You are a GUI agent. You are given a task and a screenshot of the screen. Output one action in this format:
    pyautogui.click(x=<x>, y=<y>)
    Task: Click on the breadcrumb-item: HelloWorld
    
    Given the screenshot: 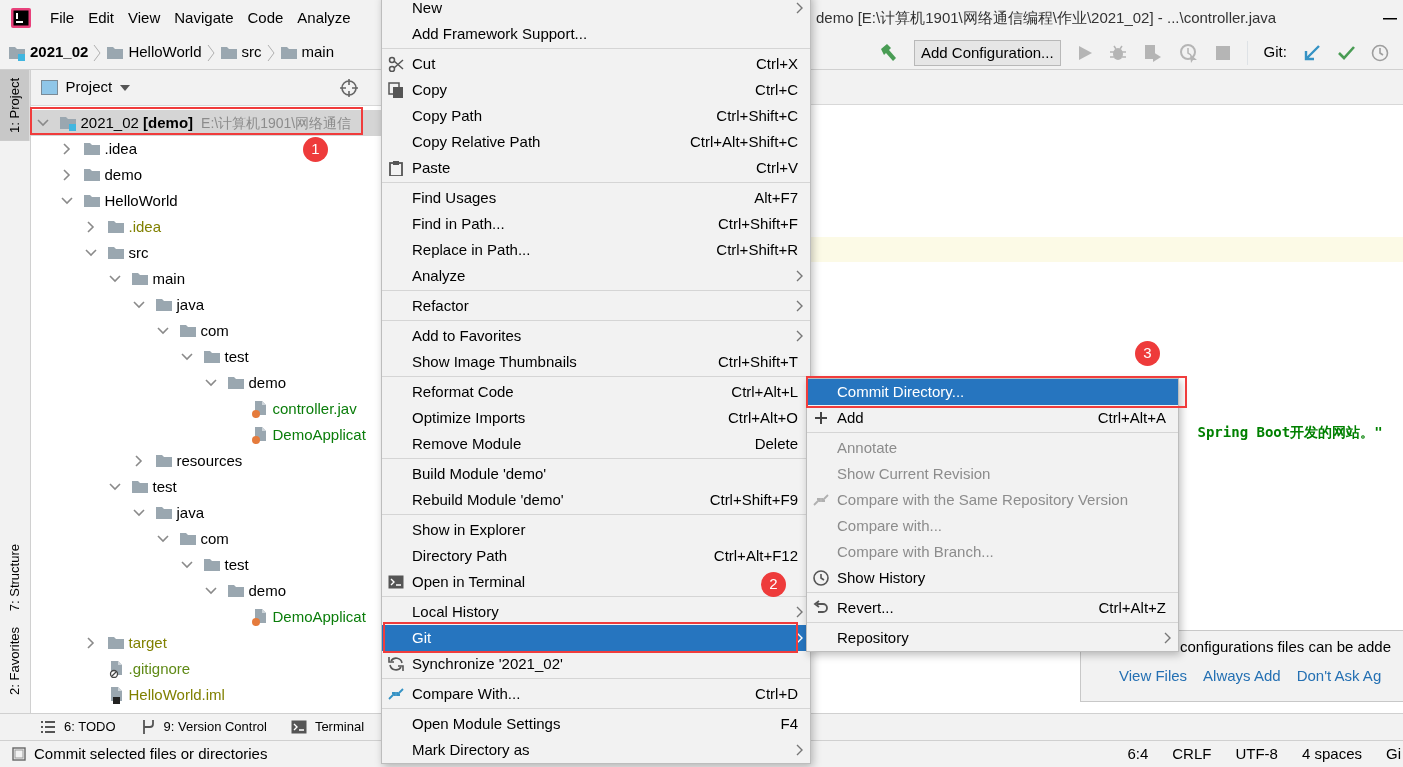 What is the action you would take?
    pyautogui.click(x=154, y=52)
    